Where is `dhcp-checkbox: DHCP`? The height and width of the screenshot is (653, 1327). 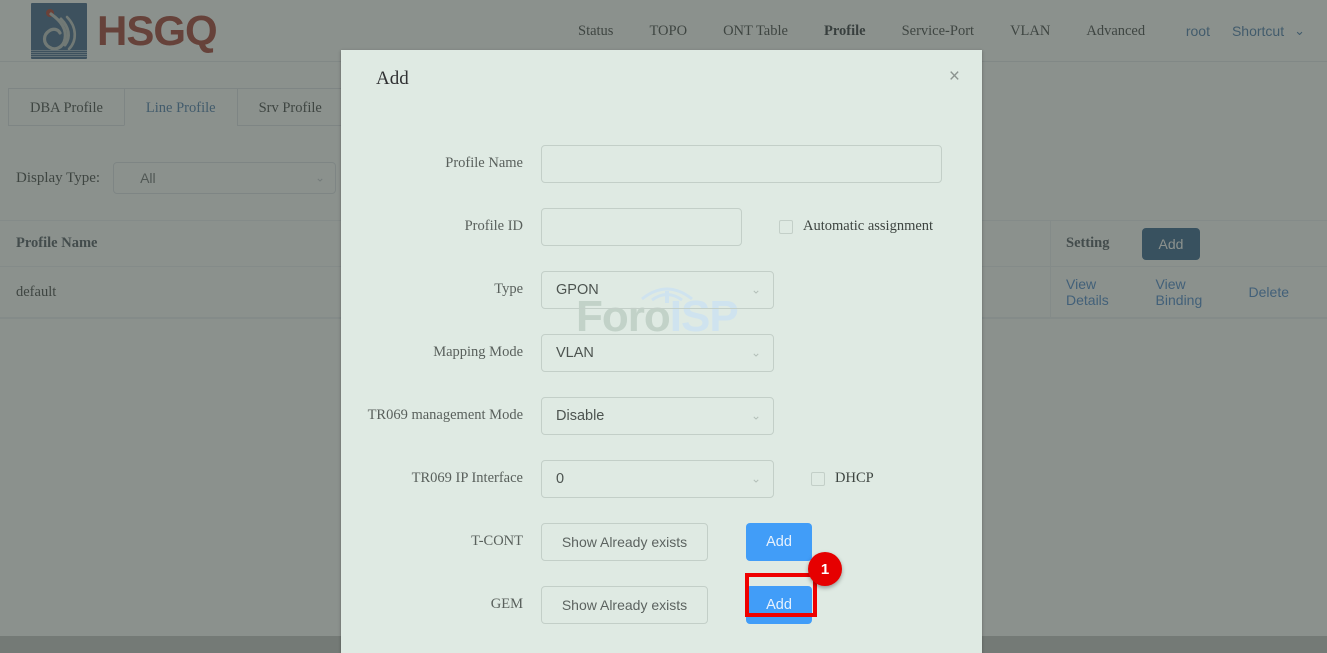
dhcp-checkbox: DHCP is located at coordinates (842, 478).